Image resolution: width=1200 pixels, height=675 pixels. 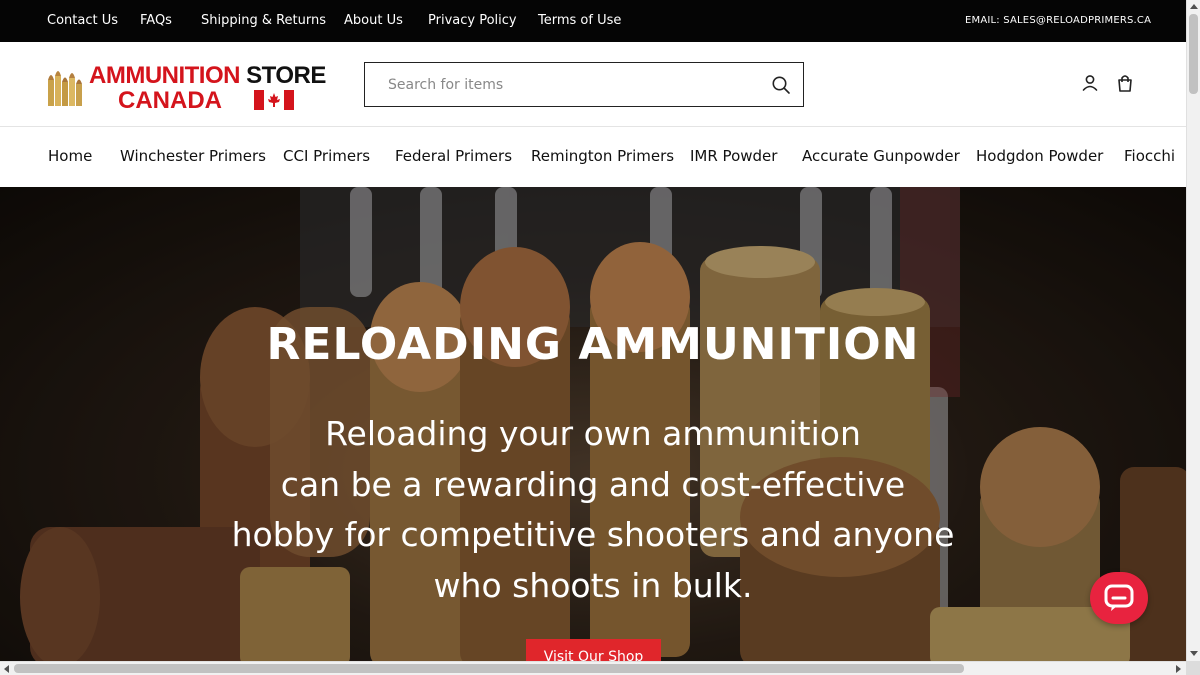 I want to click on scroll-left-arrow-icon, so click(x=6, y=669).